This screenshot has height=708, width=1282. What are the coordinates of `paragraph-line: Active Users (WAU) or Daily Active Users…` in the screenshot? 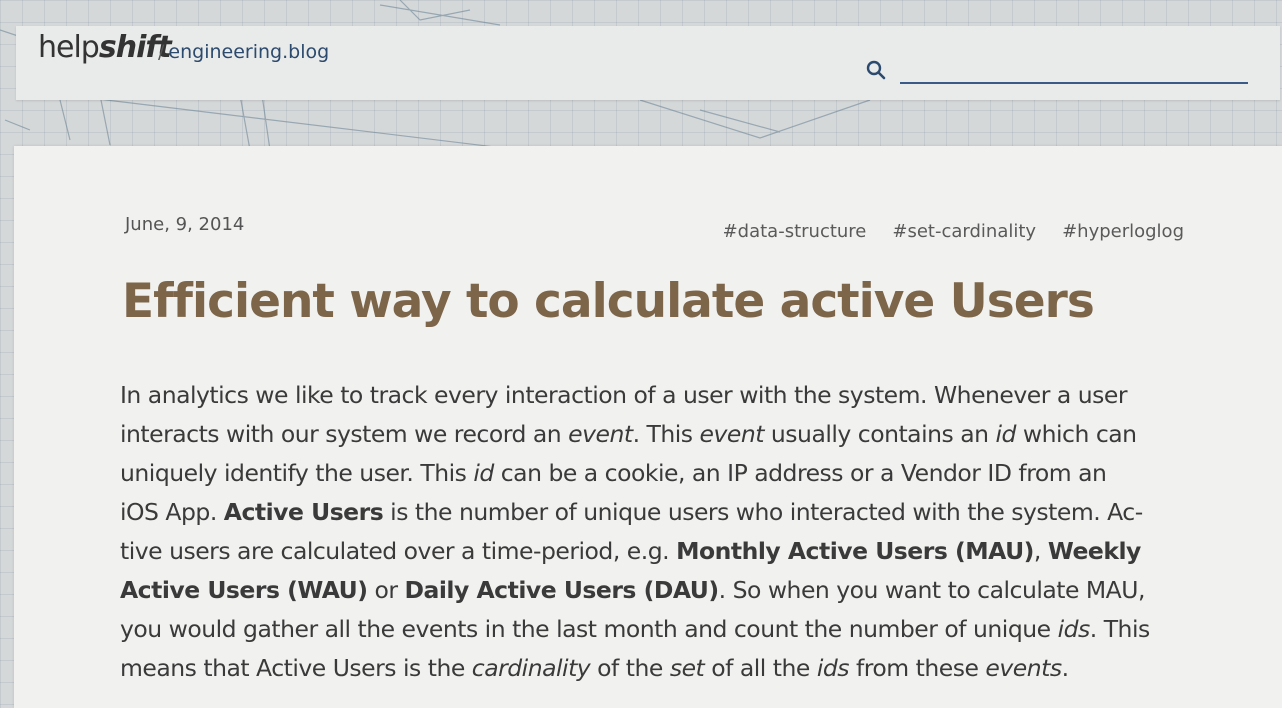 It's located at (665, 590).